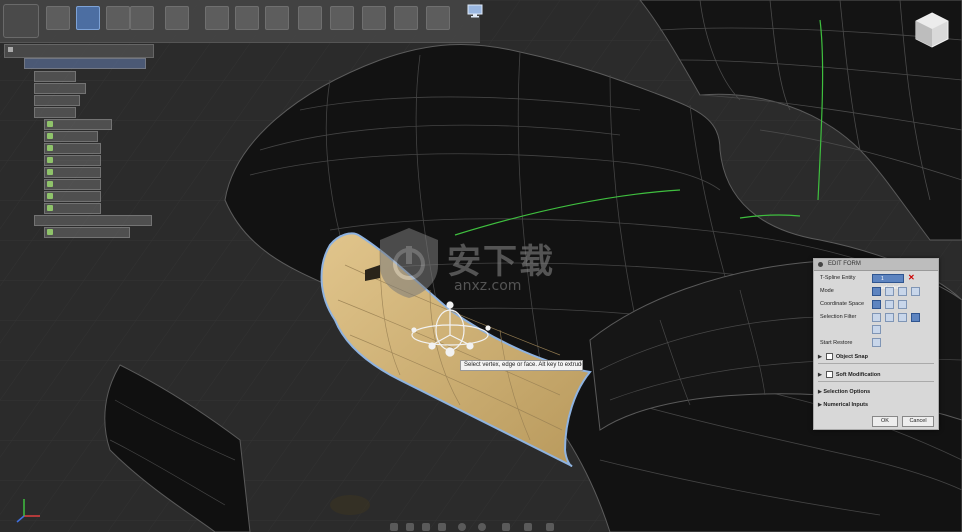 The width and height of the screenshot is (962, 532). What do you see at coordinates (829, 356) in the screenshot?
I see `object-snap-checkbox` at bounding box center [829, 356].